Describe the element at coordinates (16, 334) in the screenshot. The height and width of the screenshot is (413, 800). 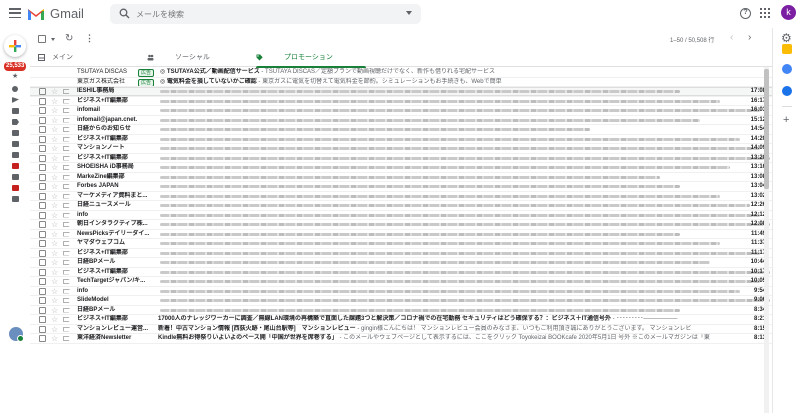
I see `hangouts-avatar` at that location.